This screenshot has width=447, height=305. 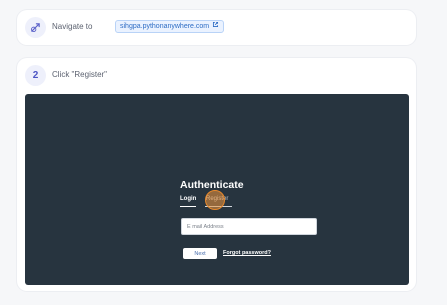 I want to click on external-link-icon, so click(x=215, y=26).